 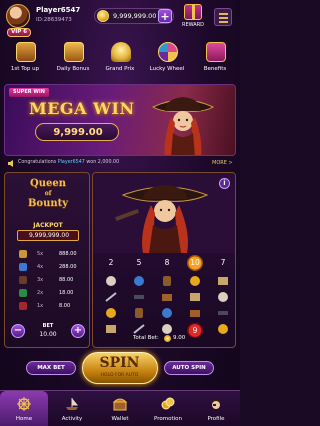 I want to click on spin-button: SPIN HOLD FOR AUTO, so click(x=120, y=368).